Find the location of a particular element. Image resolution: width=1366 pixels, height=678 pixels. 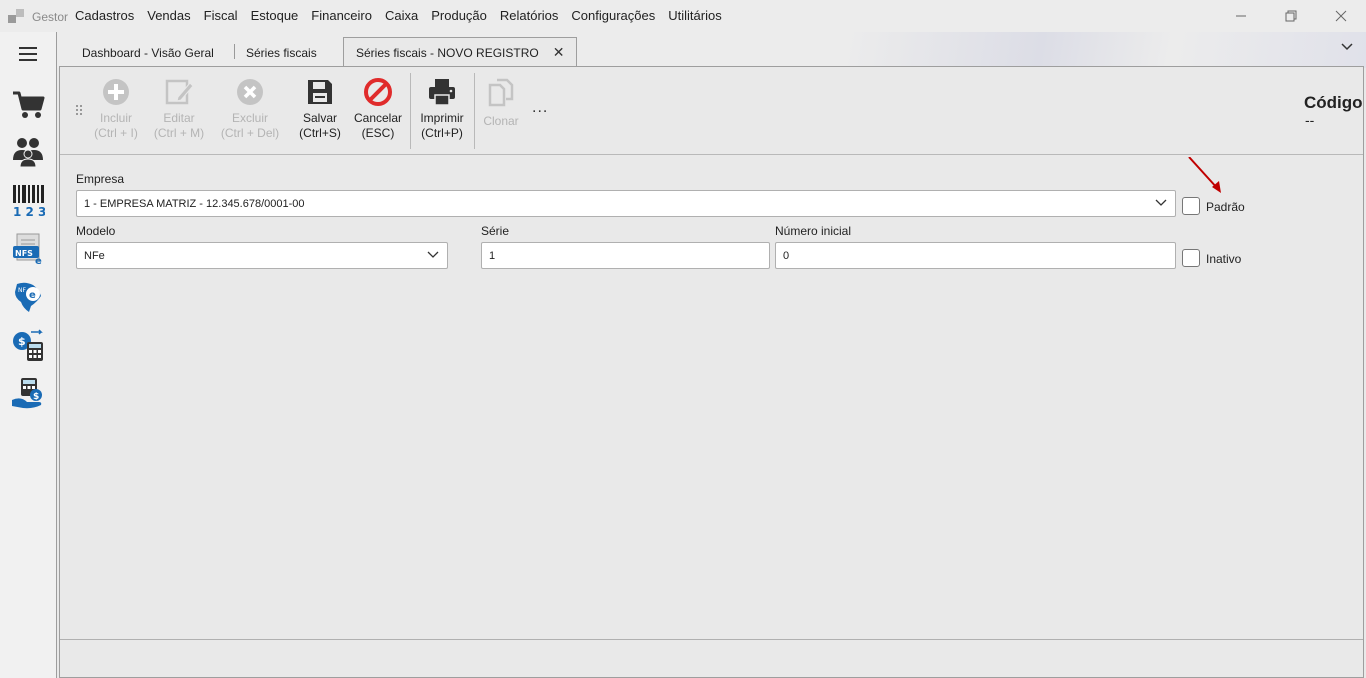

numero-inicial-value: 0 is located at coordinates (786, 255).